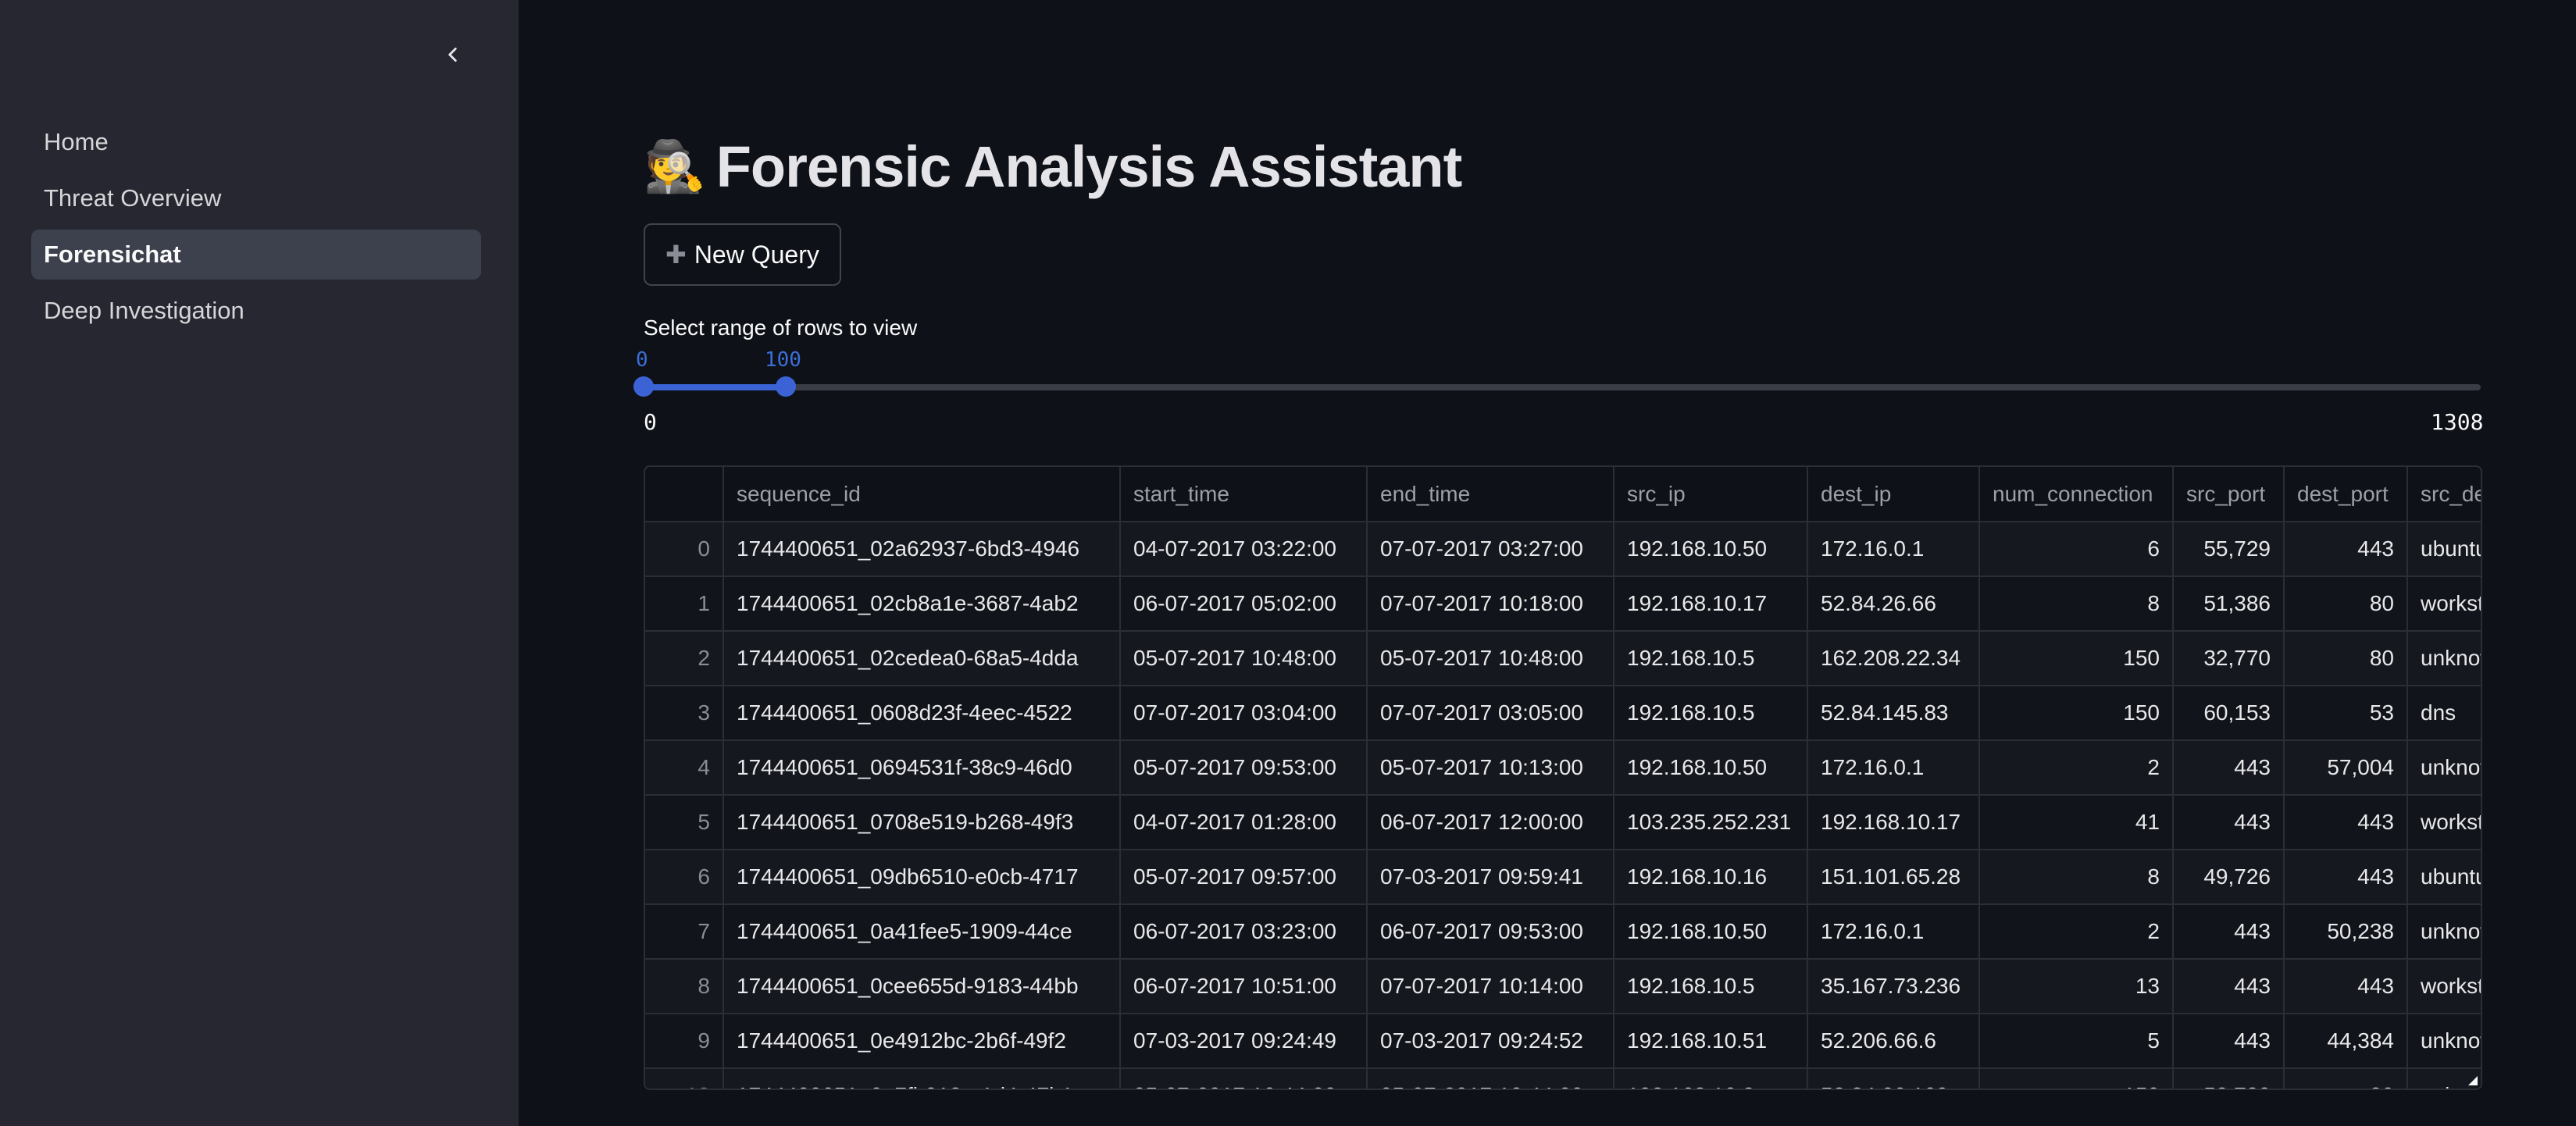 This screenshot has height=1126, width=2576. What do you see at coordinates (1490, 549) in the screenshot?
I see `table-cell: 07-07-2017 03:27:00` at bounding box center [1490, 549].